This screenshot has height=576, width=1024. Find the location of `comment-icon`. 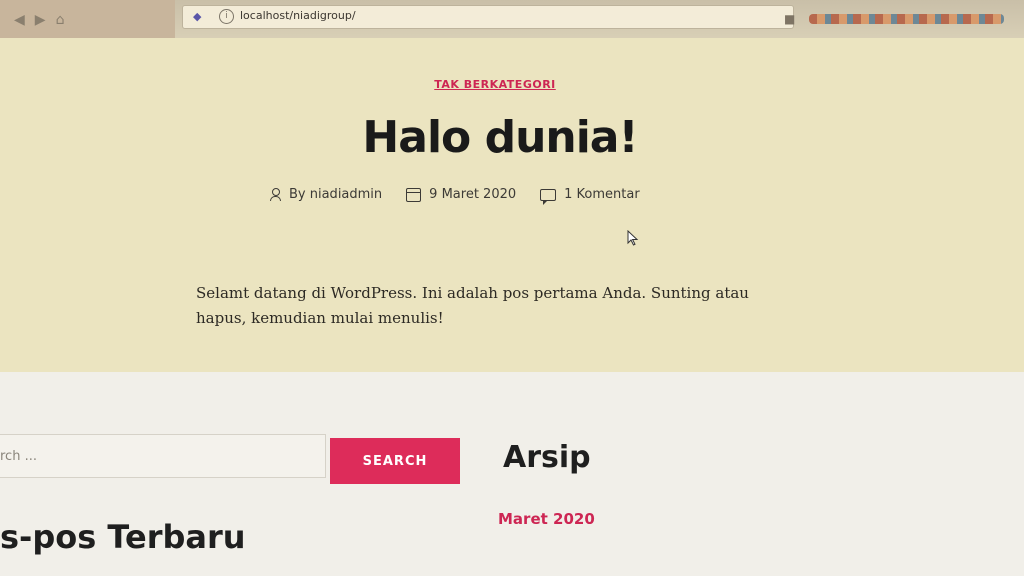

comment-icon is located at coordinates (548, 196).